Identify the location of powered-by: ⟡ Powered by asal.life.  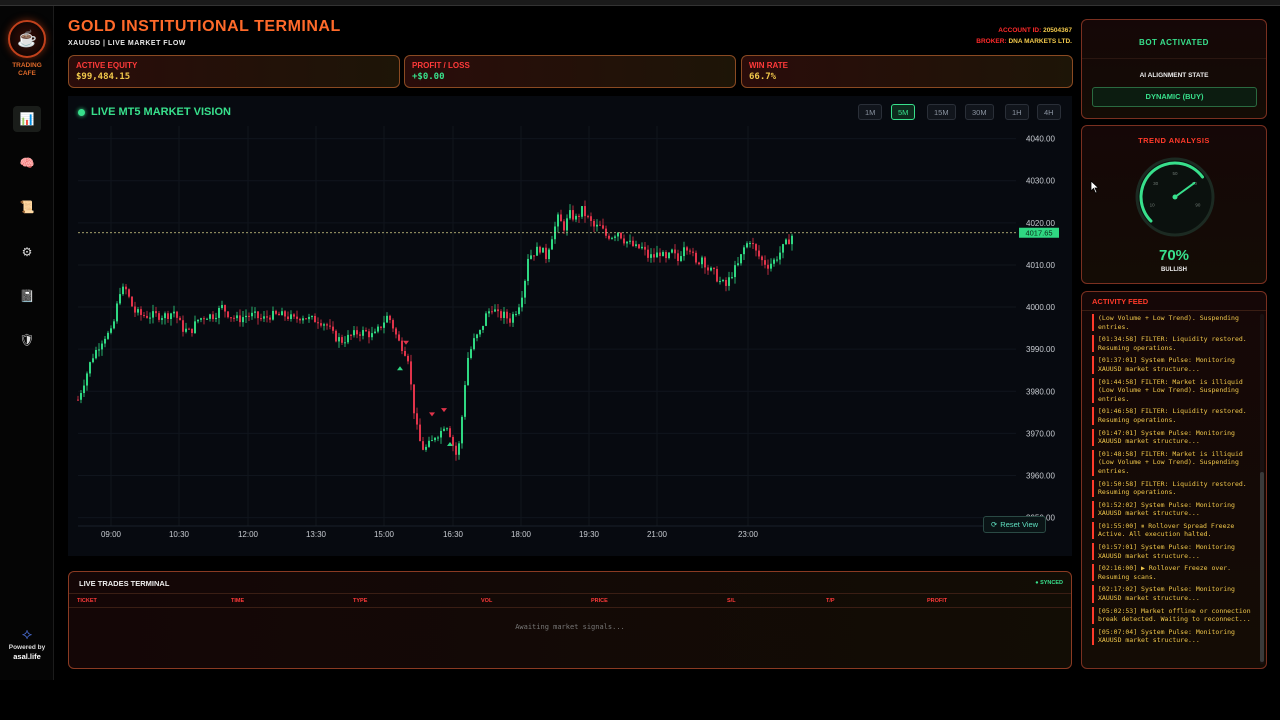
(27, 643).